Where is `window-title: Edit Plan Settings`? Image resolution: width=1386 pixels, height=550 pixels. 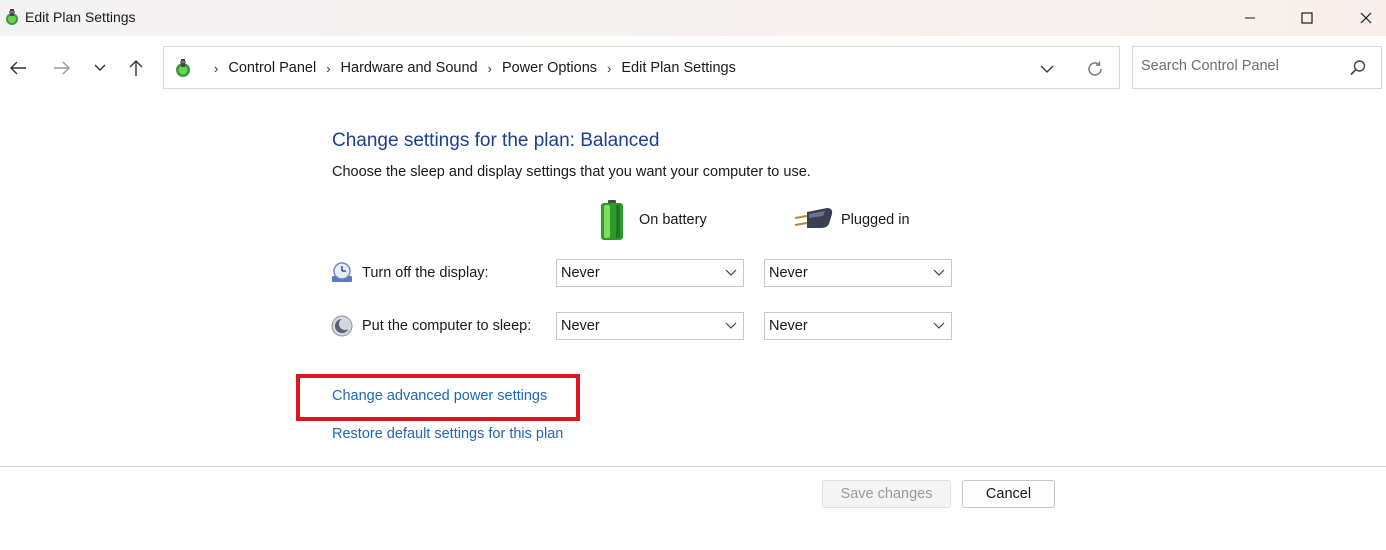 window-title: Edit Plan Settings is located at coordinates (80, 17).